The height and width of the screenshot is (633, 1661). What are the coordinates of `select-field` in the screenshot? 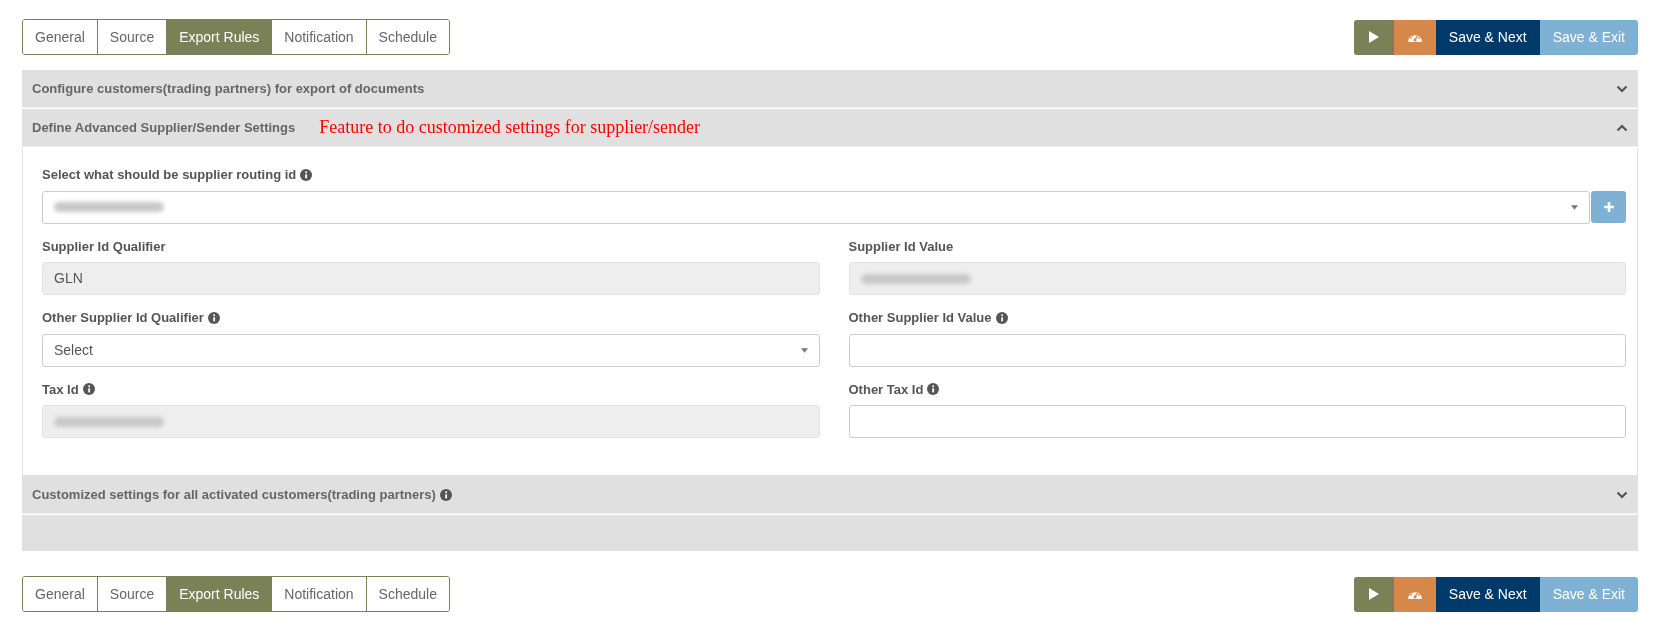 It's located at (816, 207).